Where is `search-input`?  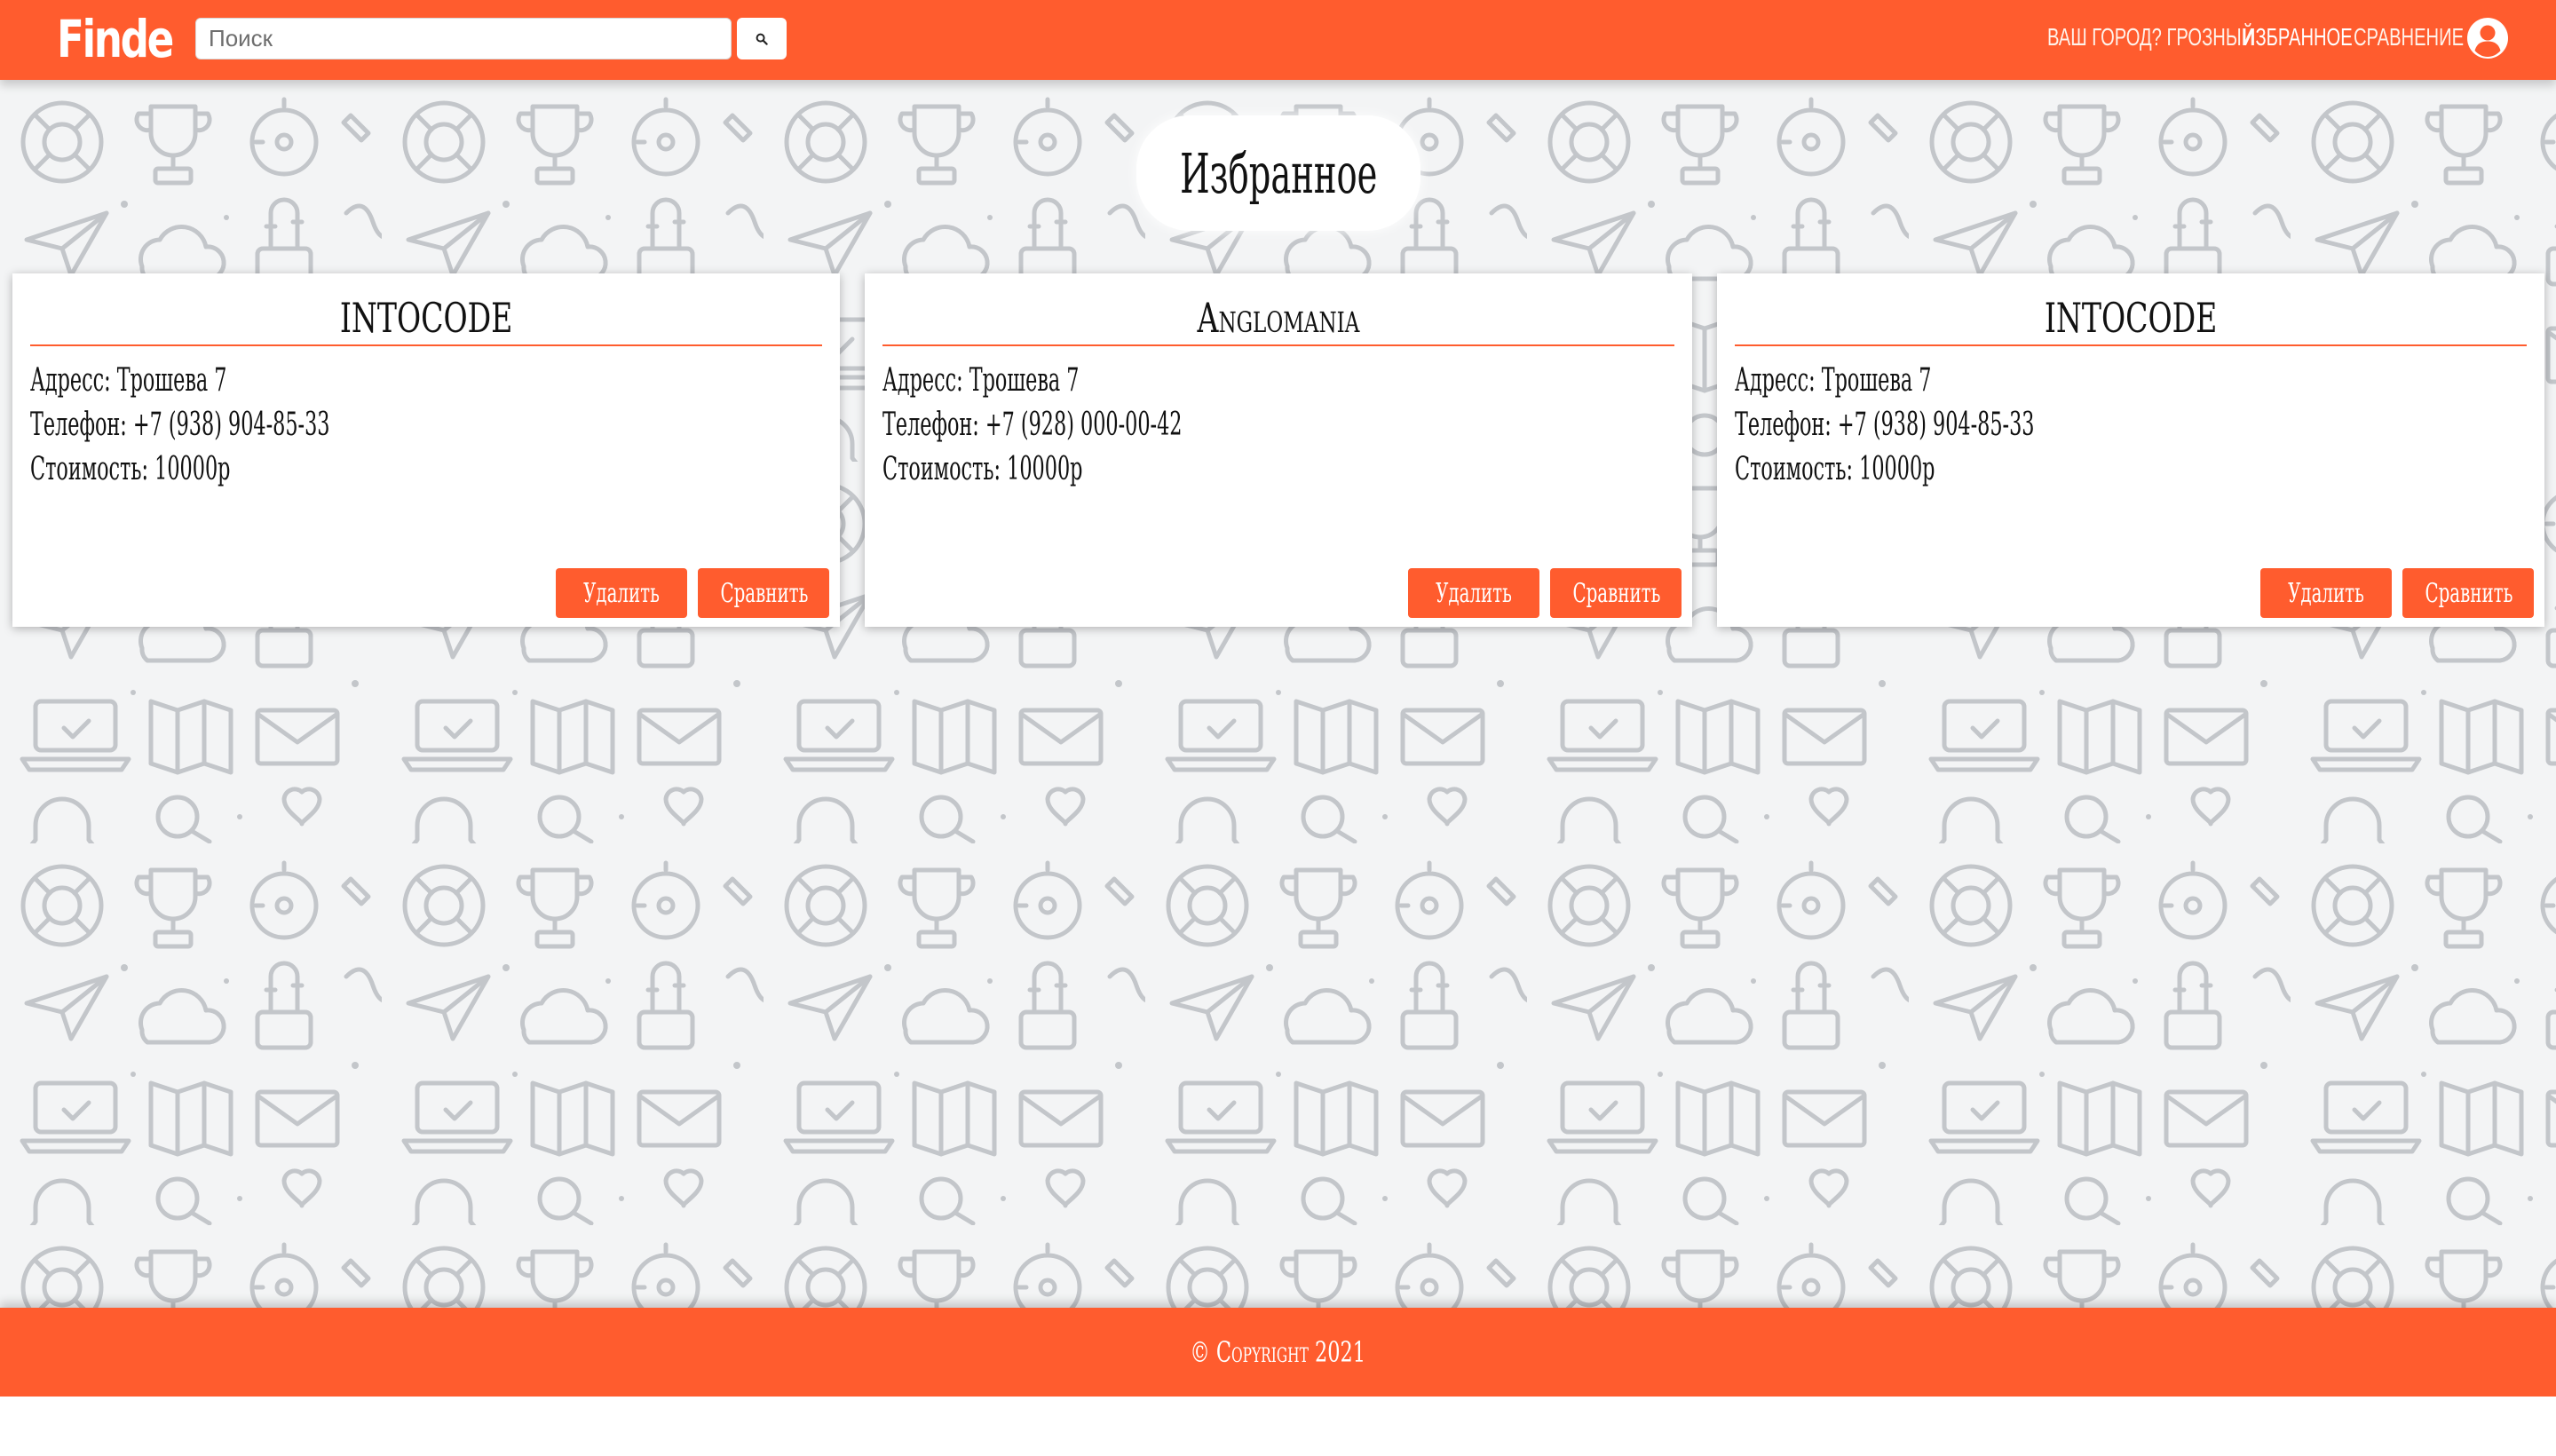 search-input is located at coordinates (463, 38).